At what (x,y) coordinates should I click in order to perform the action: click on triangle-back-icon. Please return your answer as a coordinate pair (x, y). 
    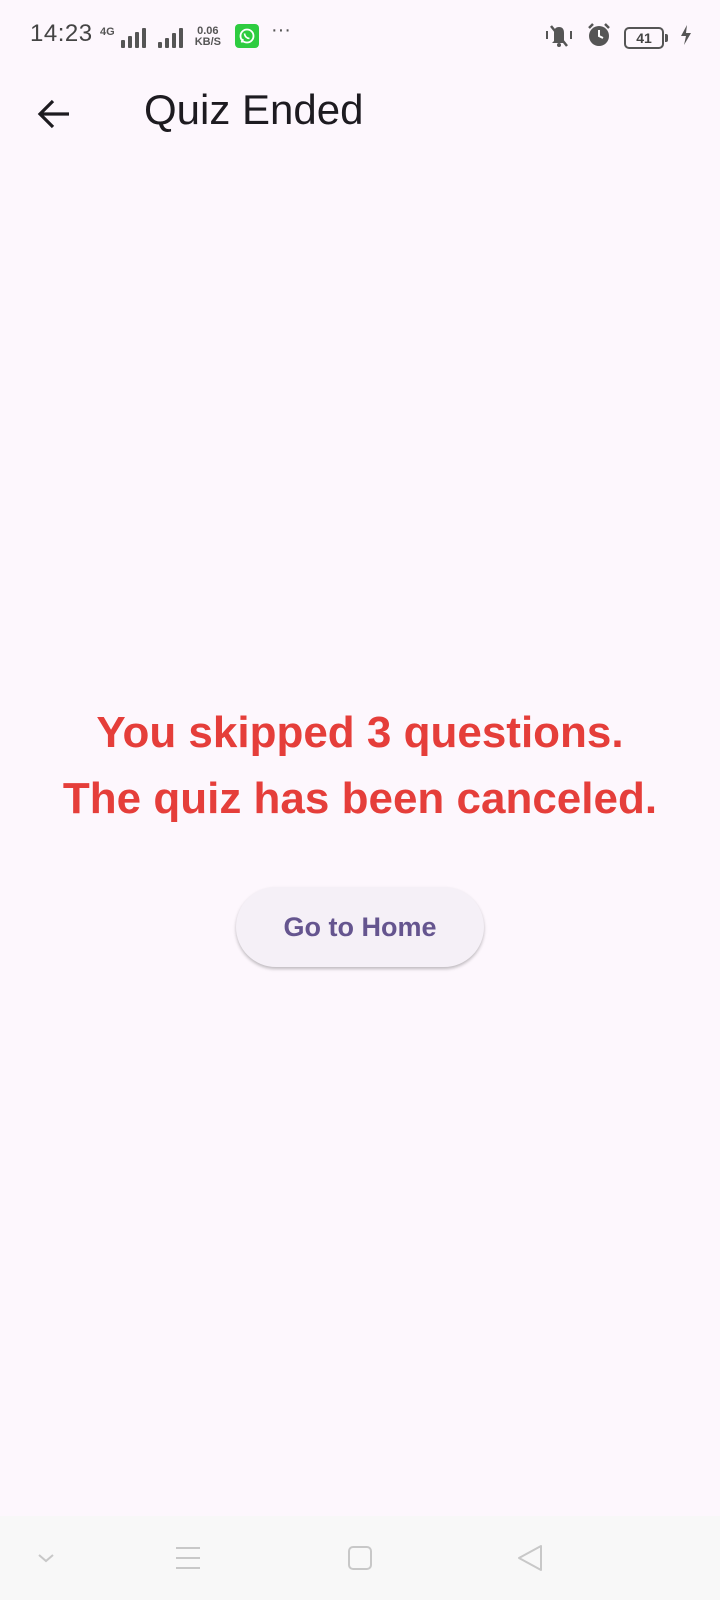
    Looking at the image, I should click on (530, 1558).